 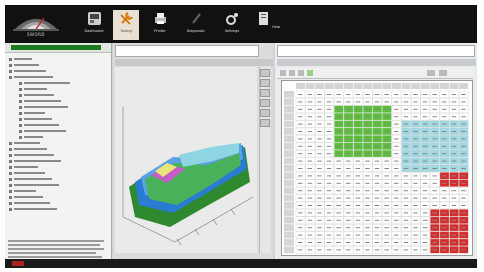 What do you see at coordinates (59, 209) in the screenshot?
I see `tree-item` at bounding box center [59, 209].